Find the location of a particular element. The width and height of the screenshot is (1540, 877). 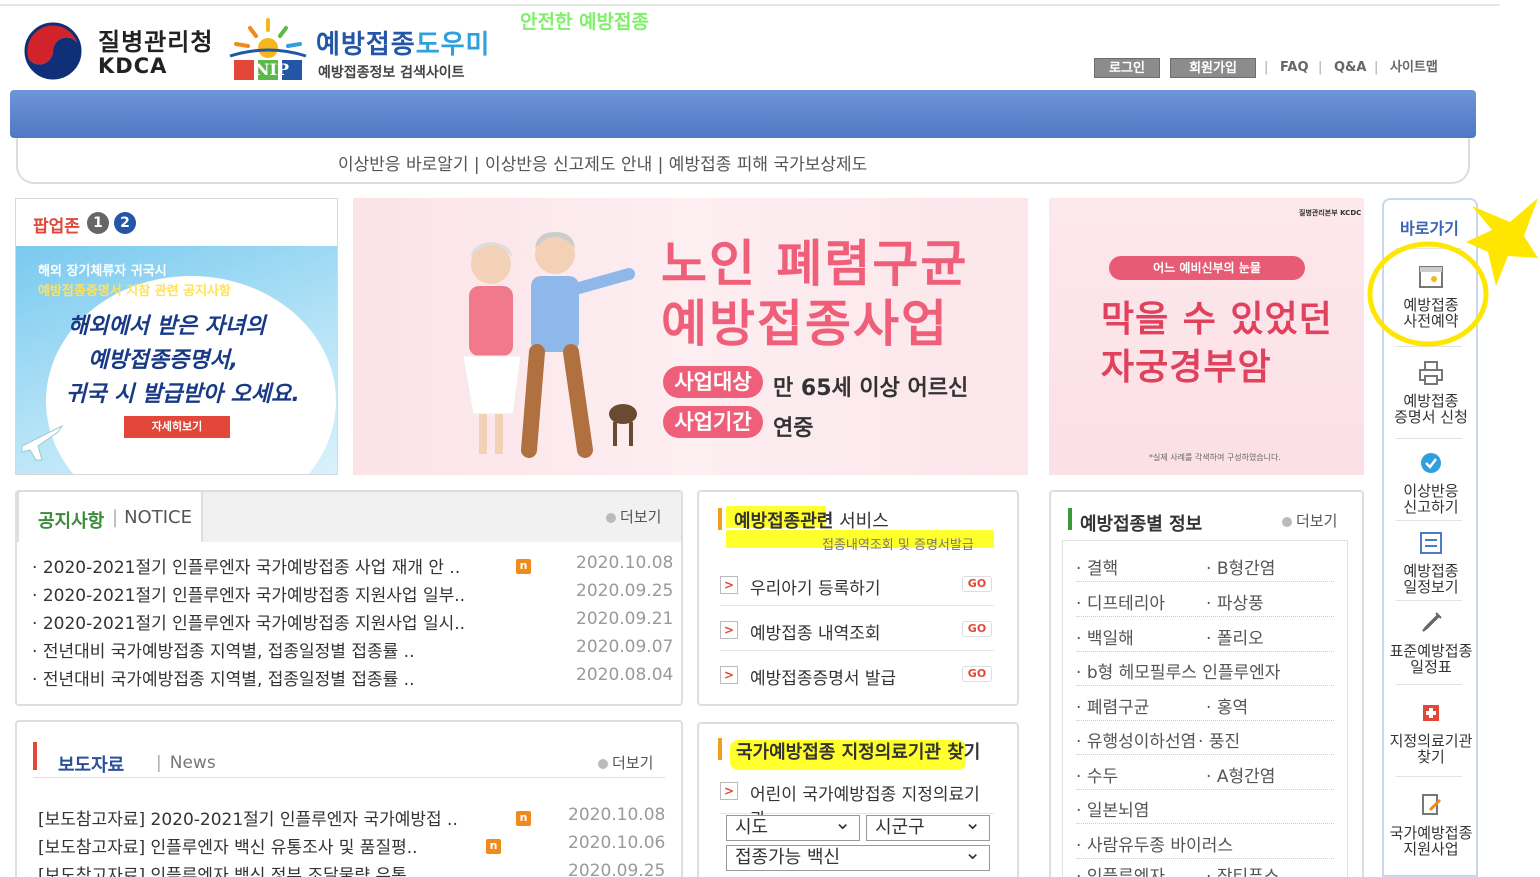

gnb-item-knowledge: 예방접종 지식창고 is located at coordinates (819, 24).